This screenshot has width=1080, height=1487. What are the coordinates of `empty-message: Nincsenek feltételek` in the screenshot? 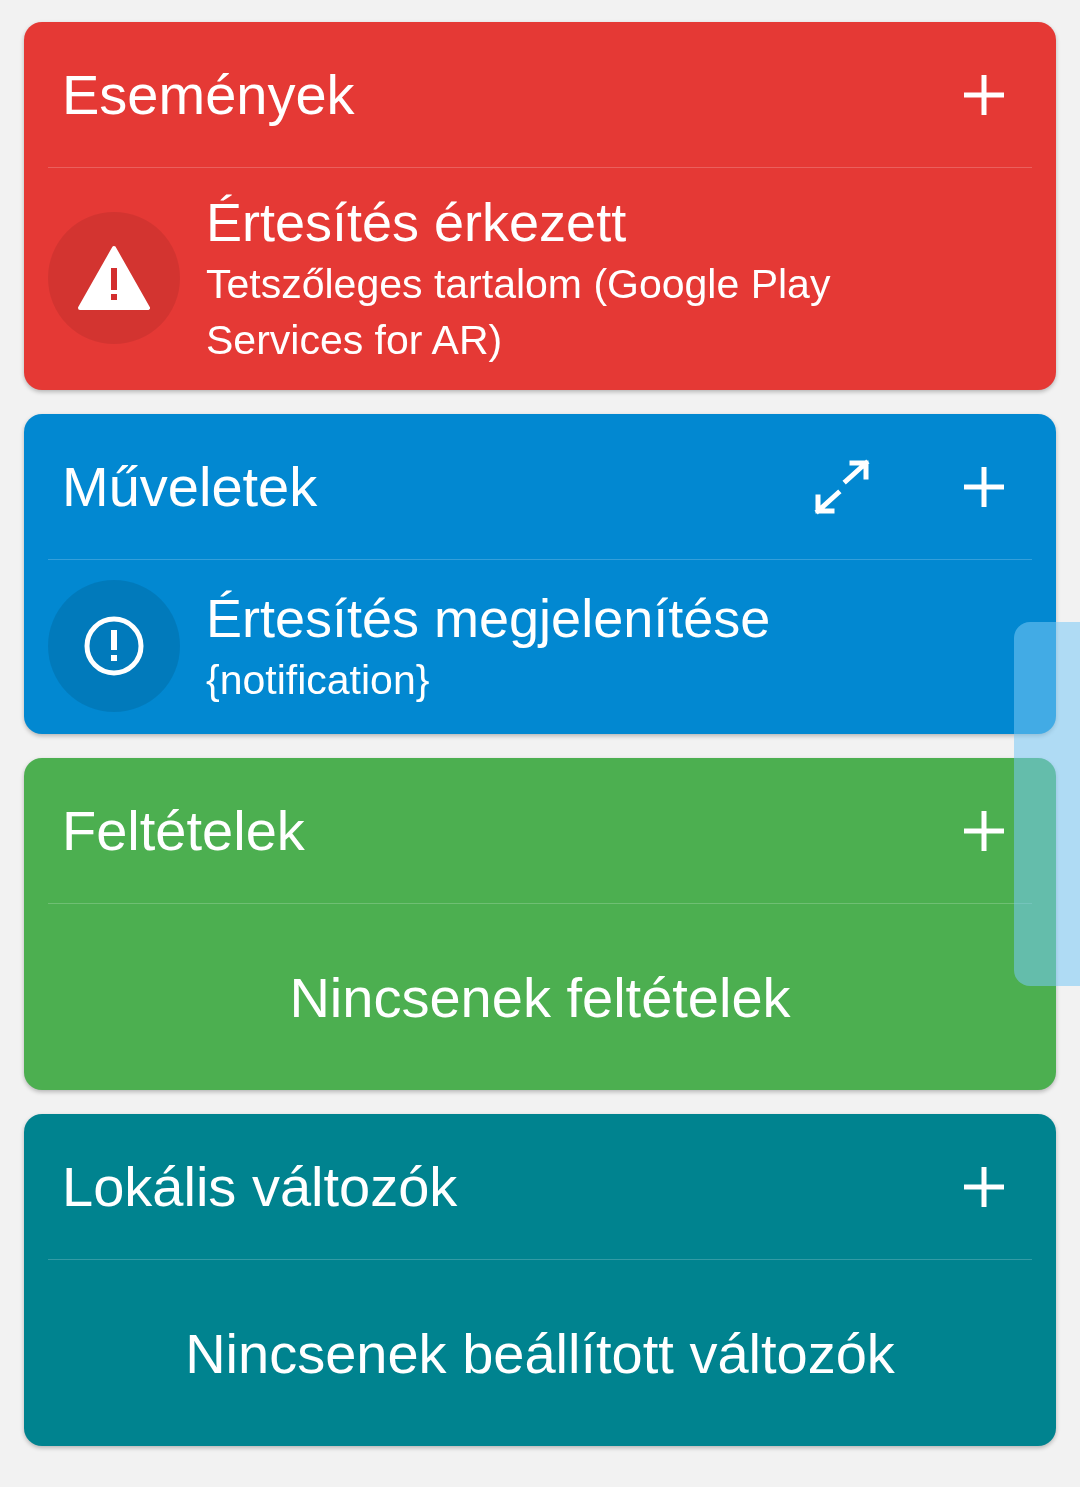 It's located at (540, 997).